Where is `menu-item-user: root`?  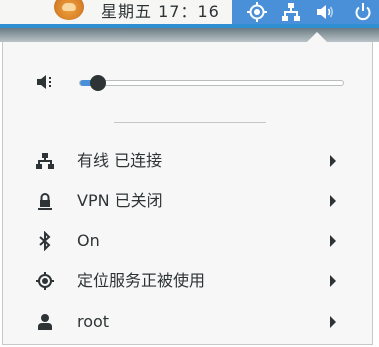
menu-item-user: root is located at coordinates (188, 322).